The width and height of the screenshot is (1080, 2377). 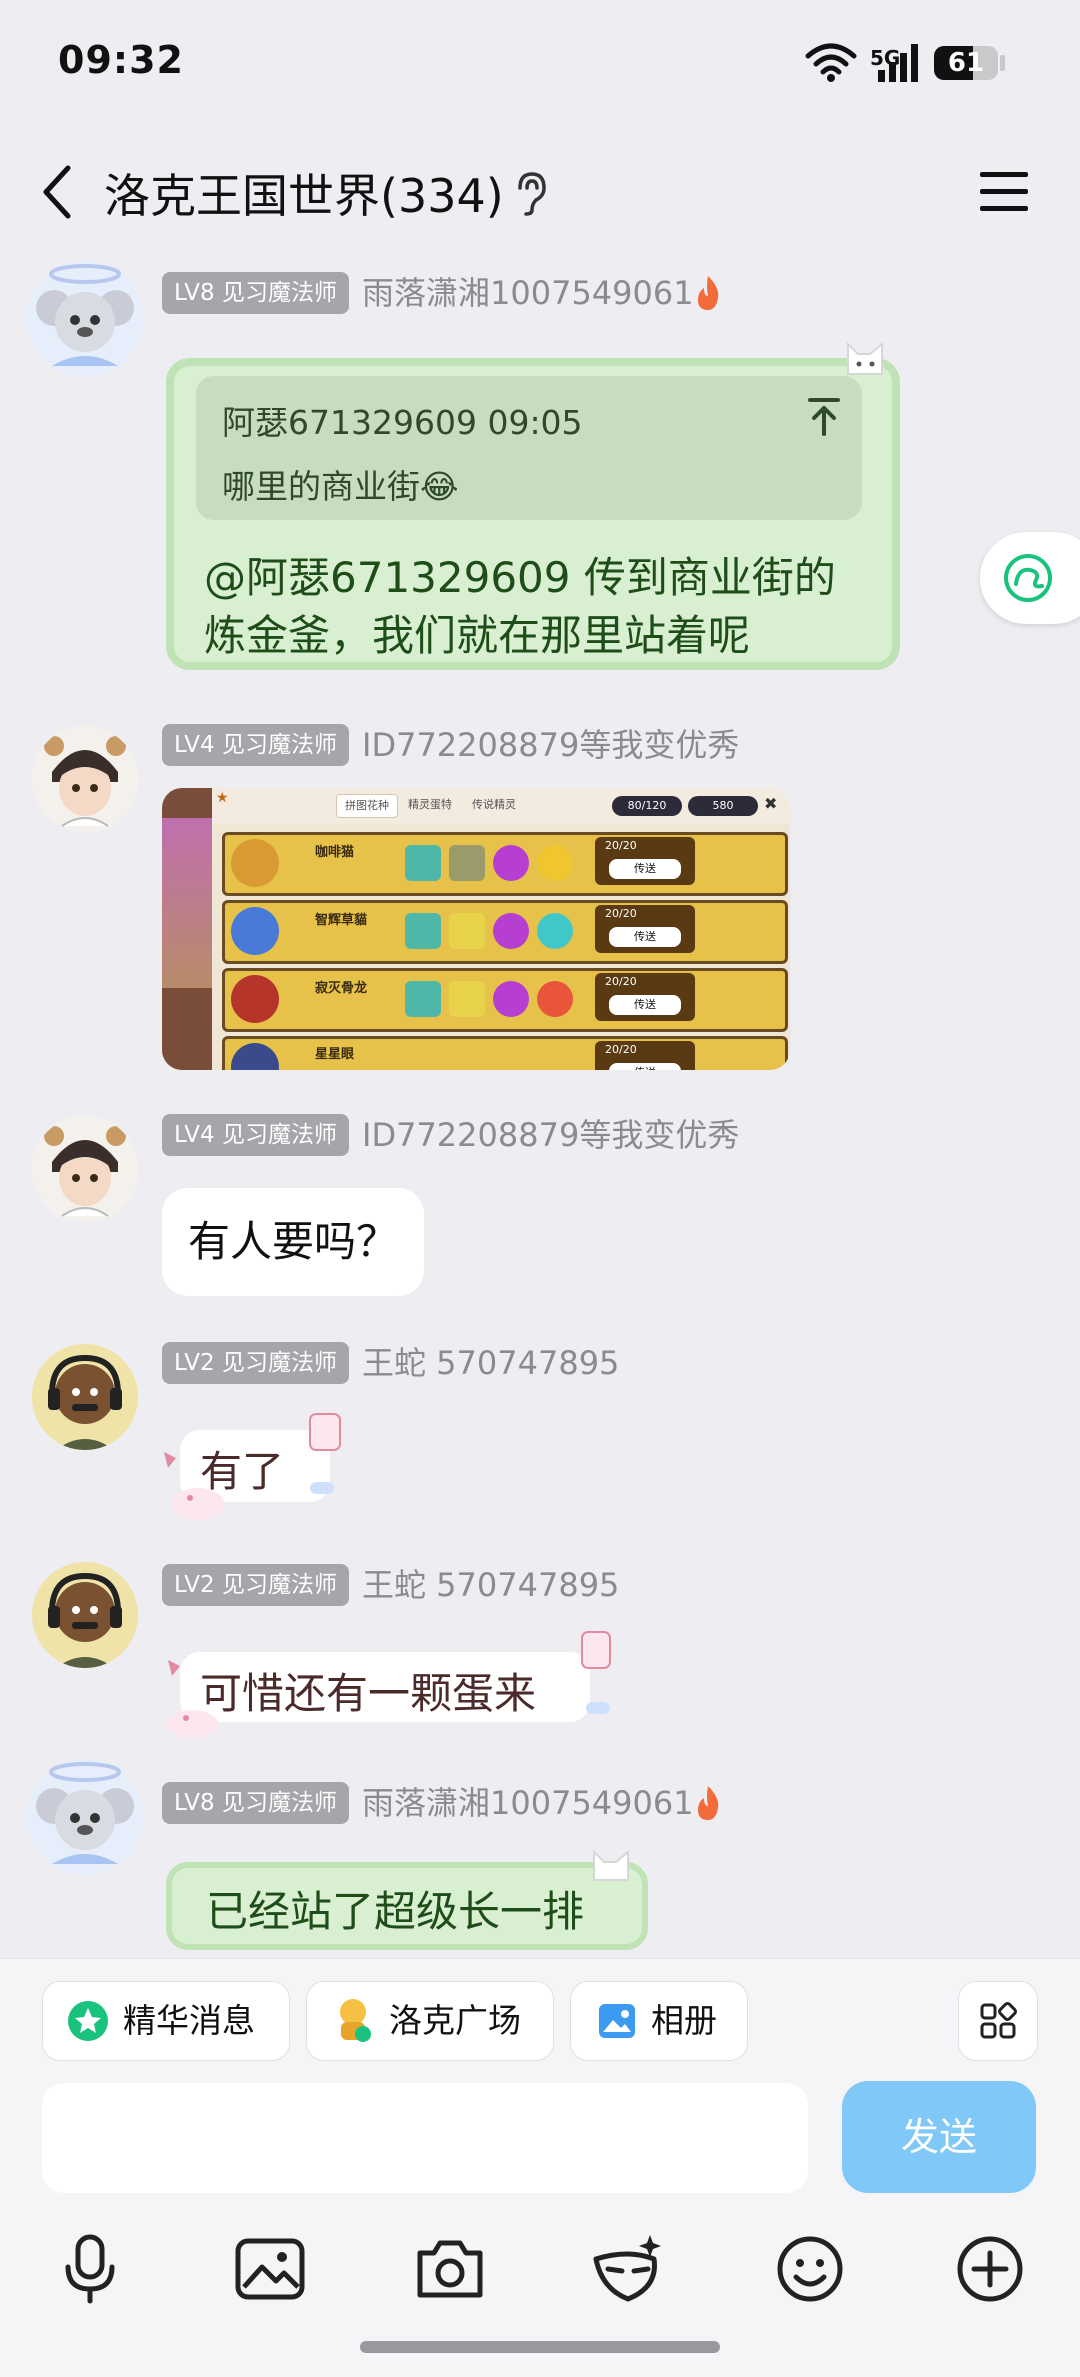 I want to click on status-time: 09:32, so click(x=121, y=60).